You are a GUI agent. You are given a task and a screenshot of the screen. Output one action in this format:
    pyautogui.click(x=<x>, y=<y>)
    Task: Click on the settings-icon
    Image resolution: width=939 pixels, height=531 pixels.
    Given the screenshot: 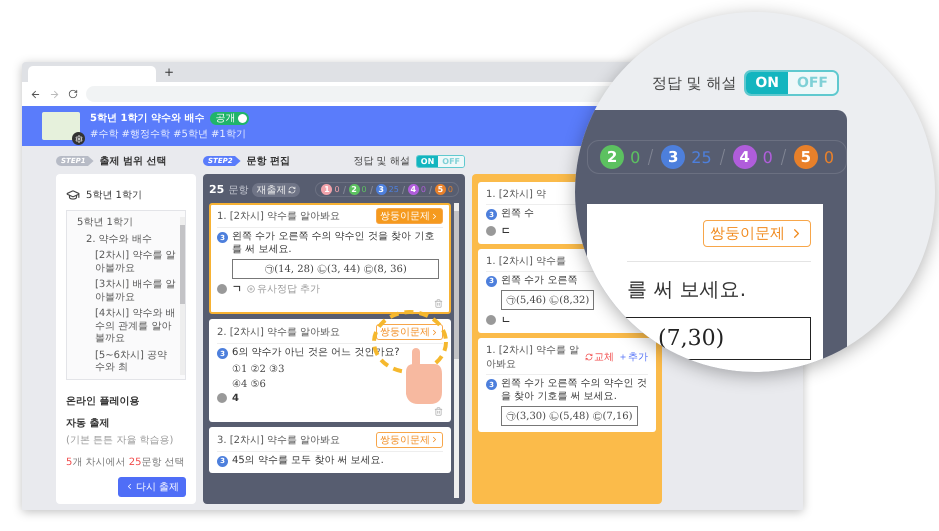 What is the action you would take?
    pyautogui.click(x=78, y=138)
    